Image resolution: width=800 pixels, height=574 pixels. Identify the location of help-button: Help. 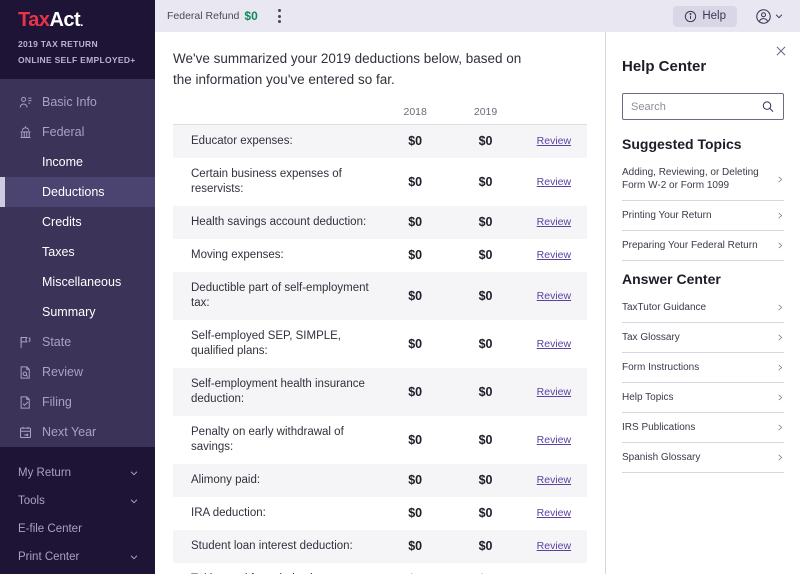
(705, 16).